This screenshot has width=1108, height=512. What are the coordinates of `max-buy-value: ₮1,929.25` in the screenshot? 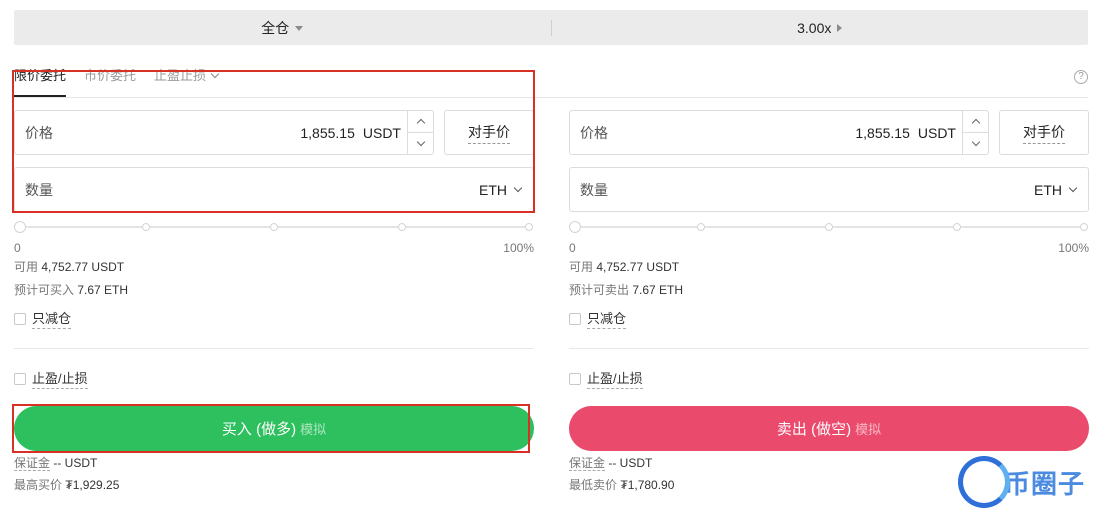 It's located at (92, 485).